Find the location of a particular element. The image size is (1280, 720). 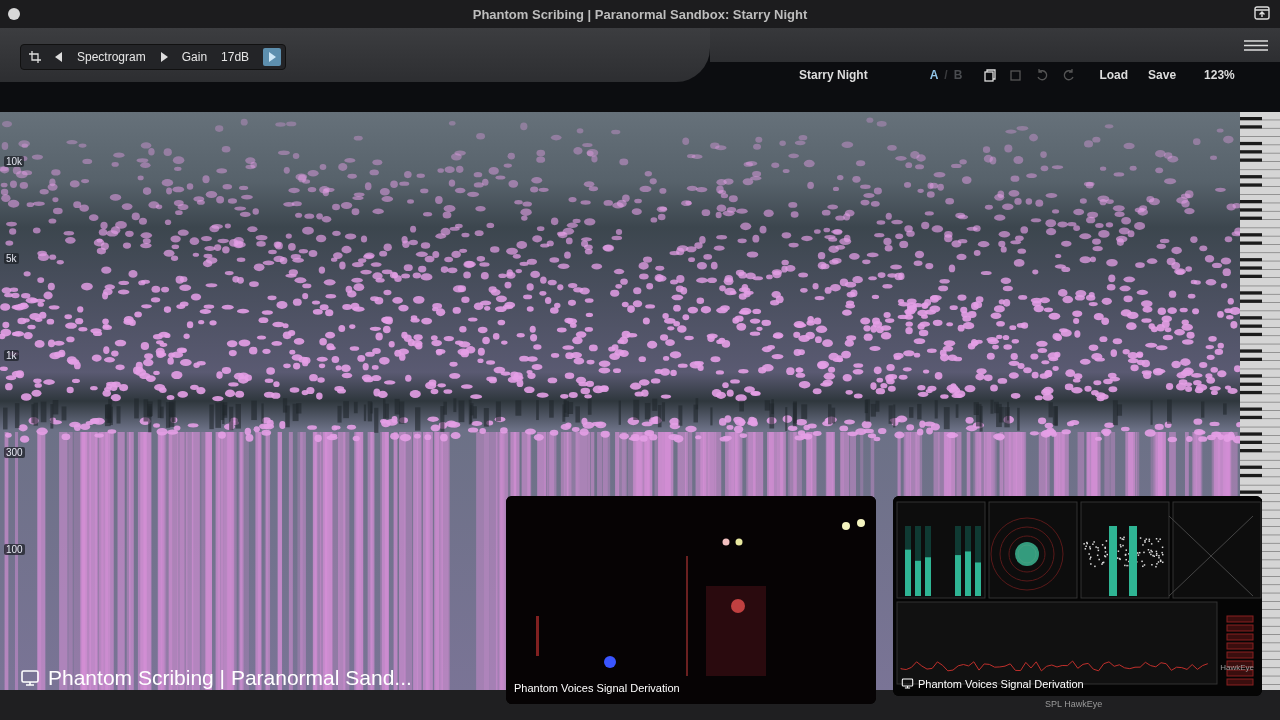

load-button: Load is located at coordinates (1114, 75).